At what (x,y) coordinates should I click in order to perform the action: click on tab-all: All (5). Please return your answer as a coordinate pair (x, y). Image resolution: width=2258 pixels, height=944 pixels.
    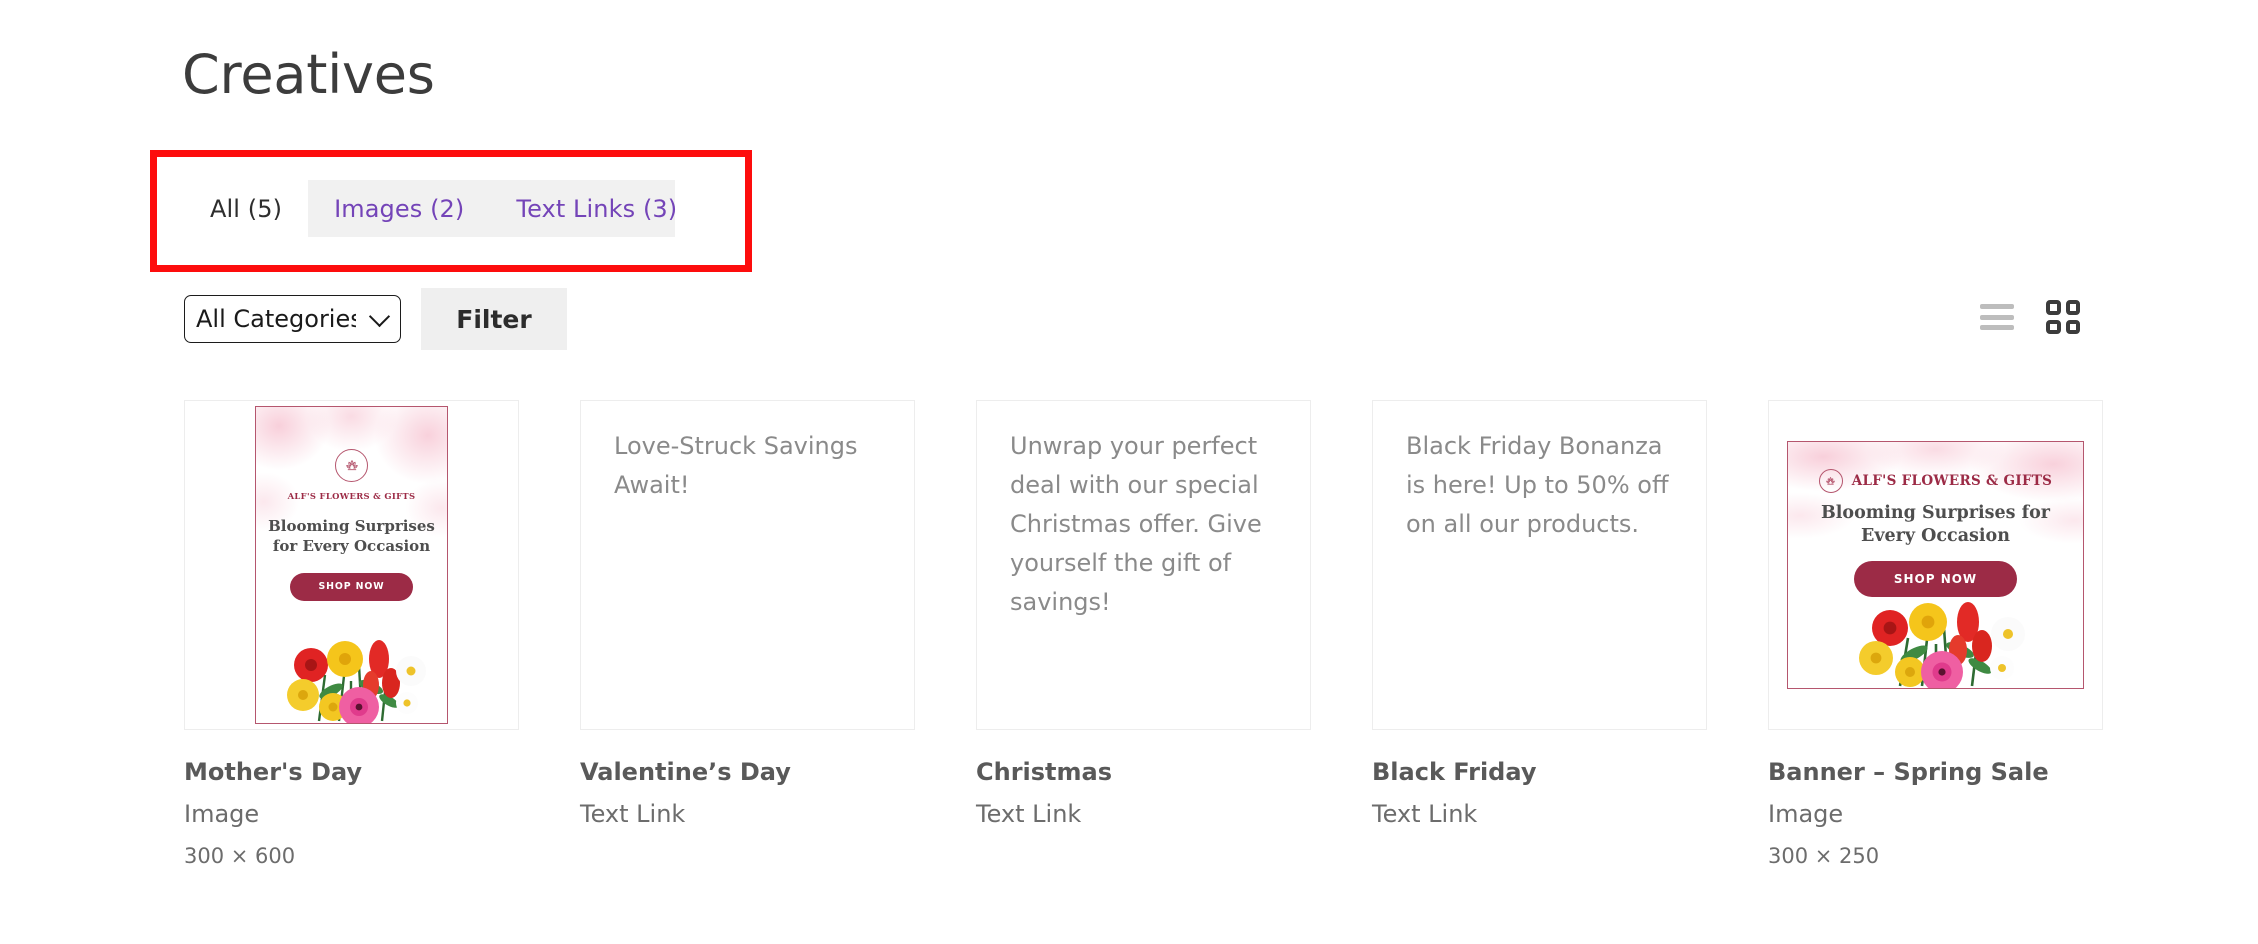
    Looking at the image, I should click on (246, 208).